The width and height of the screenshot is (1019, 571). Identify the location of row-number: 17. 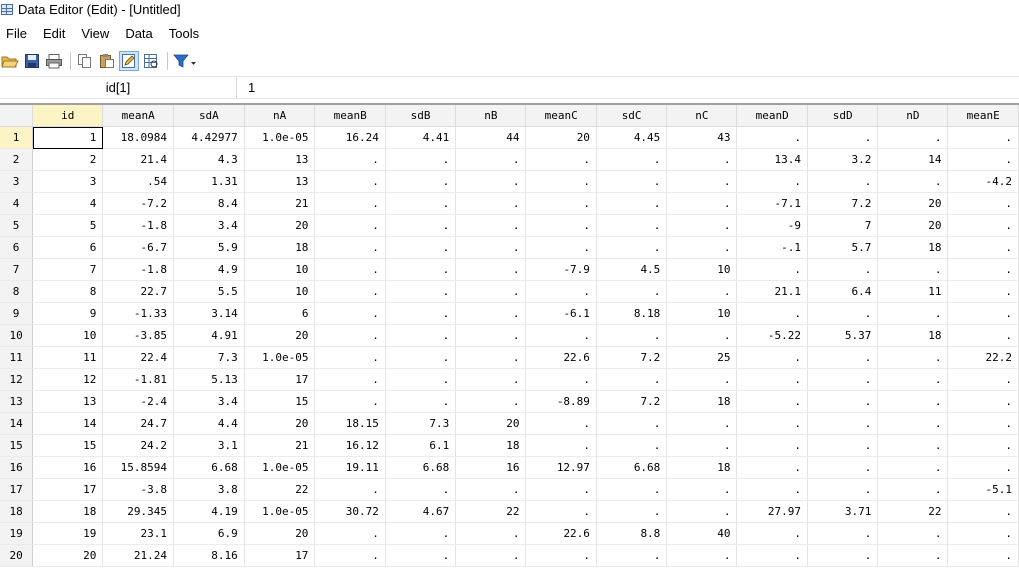
(17, 489).